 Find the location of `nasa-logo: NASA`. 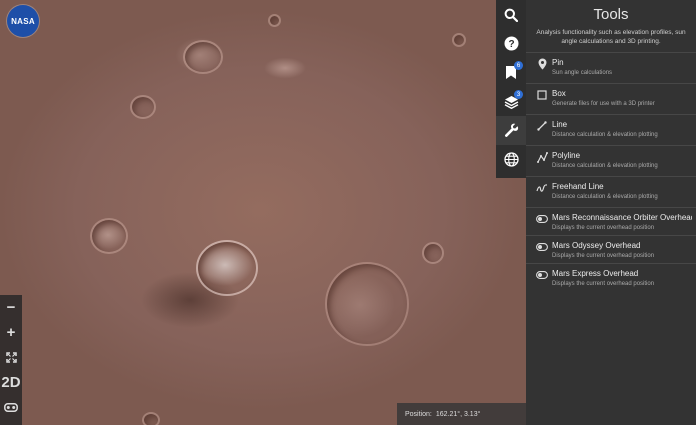

nasa-logo: NASA is located at coordinates (23, 21).